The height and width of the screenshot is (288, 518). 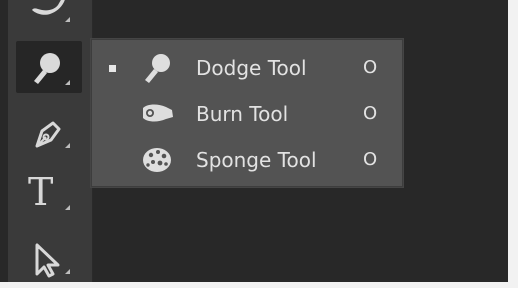 I want to click on hand-icon, so click(x=48, y=7).